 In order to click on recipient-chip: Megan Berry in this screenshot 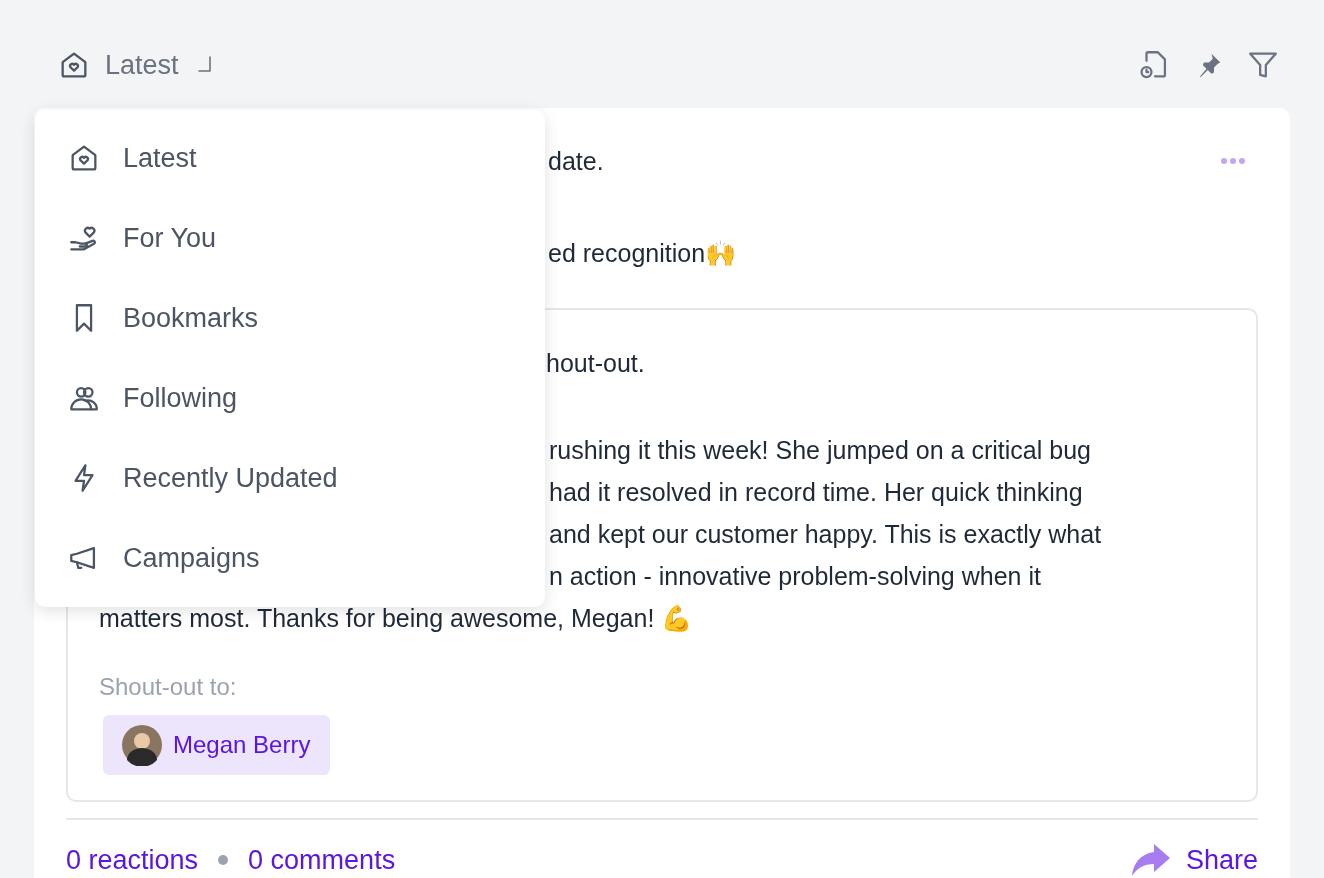, I will do `click(217, 745)`.